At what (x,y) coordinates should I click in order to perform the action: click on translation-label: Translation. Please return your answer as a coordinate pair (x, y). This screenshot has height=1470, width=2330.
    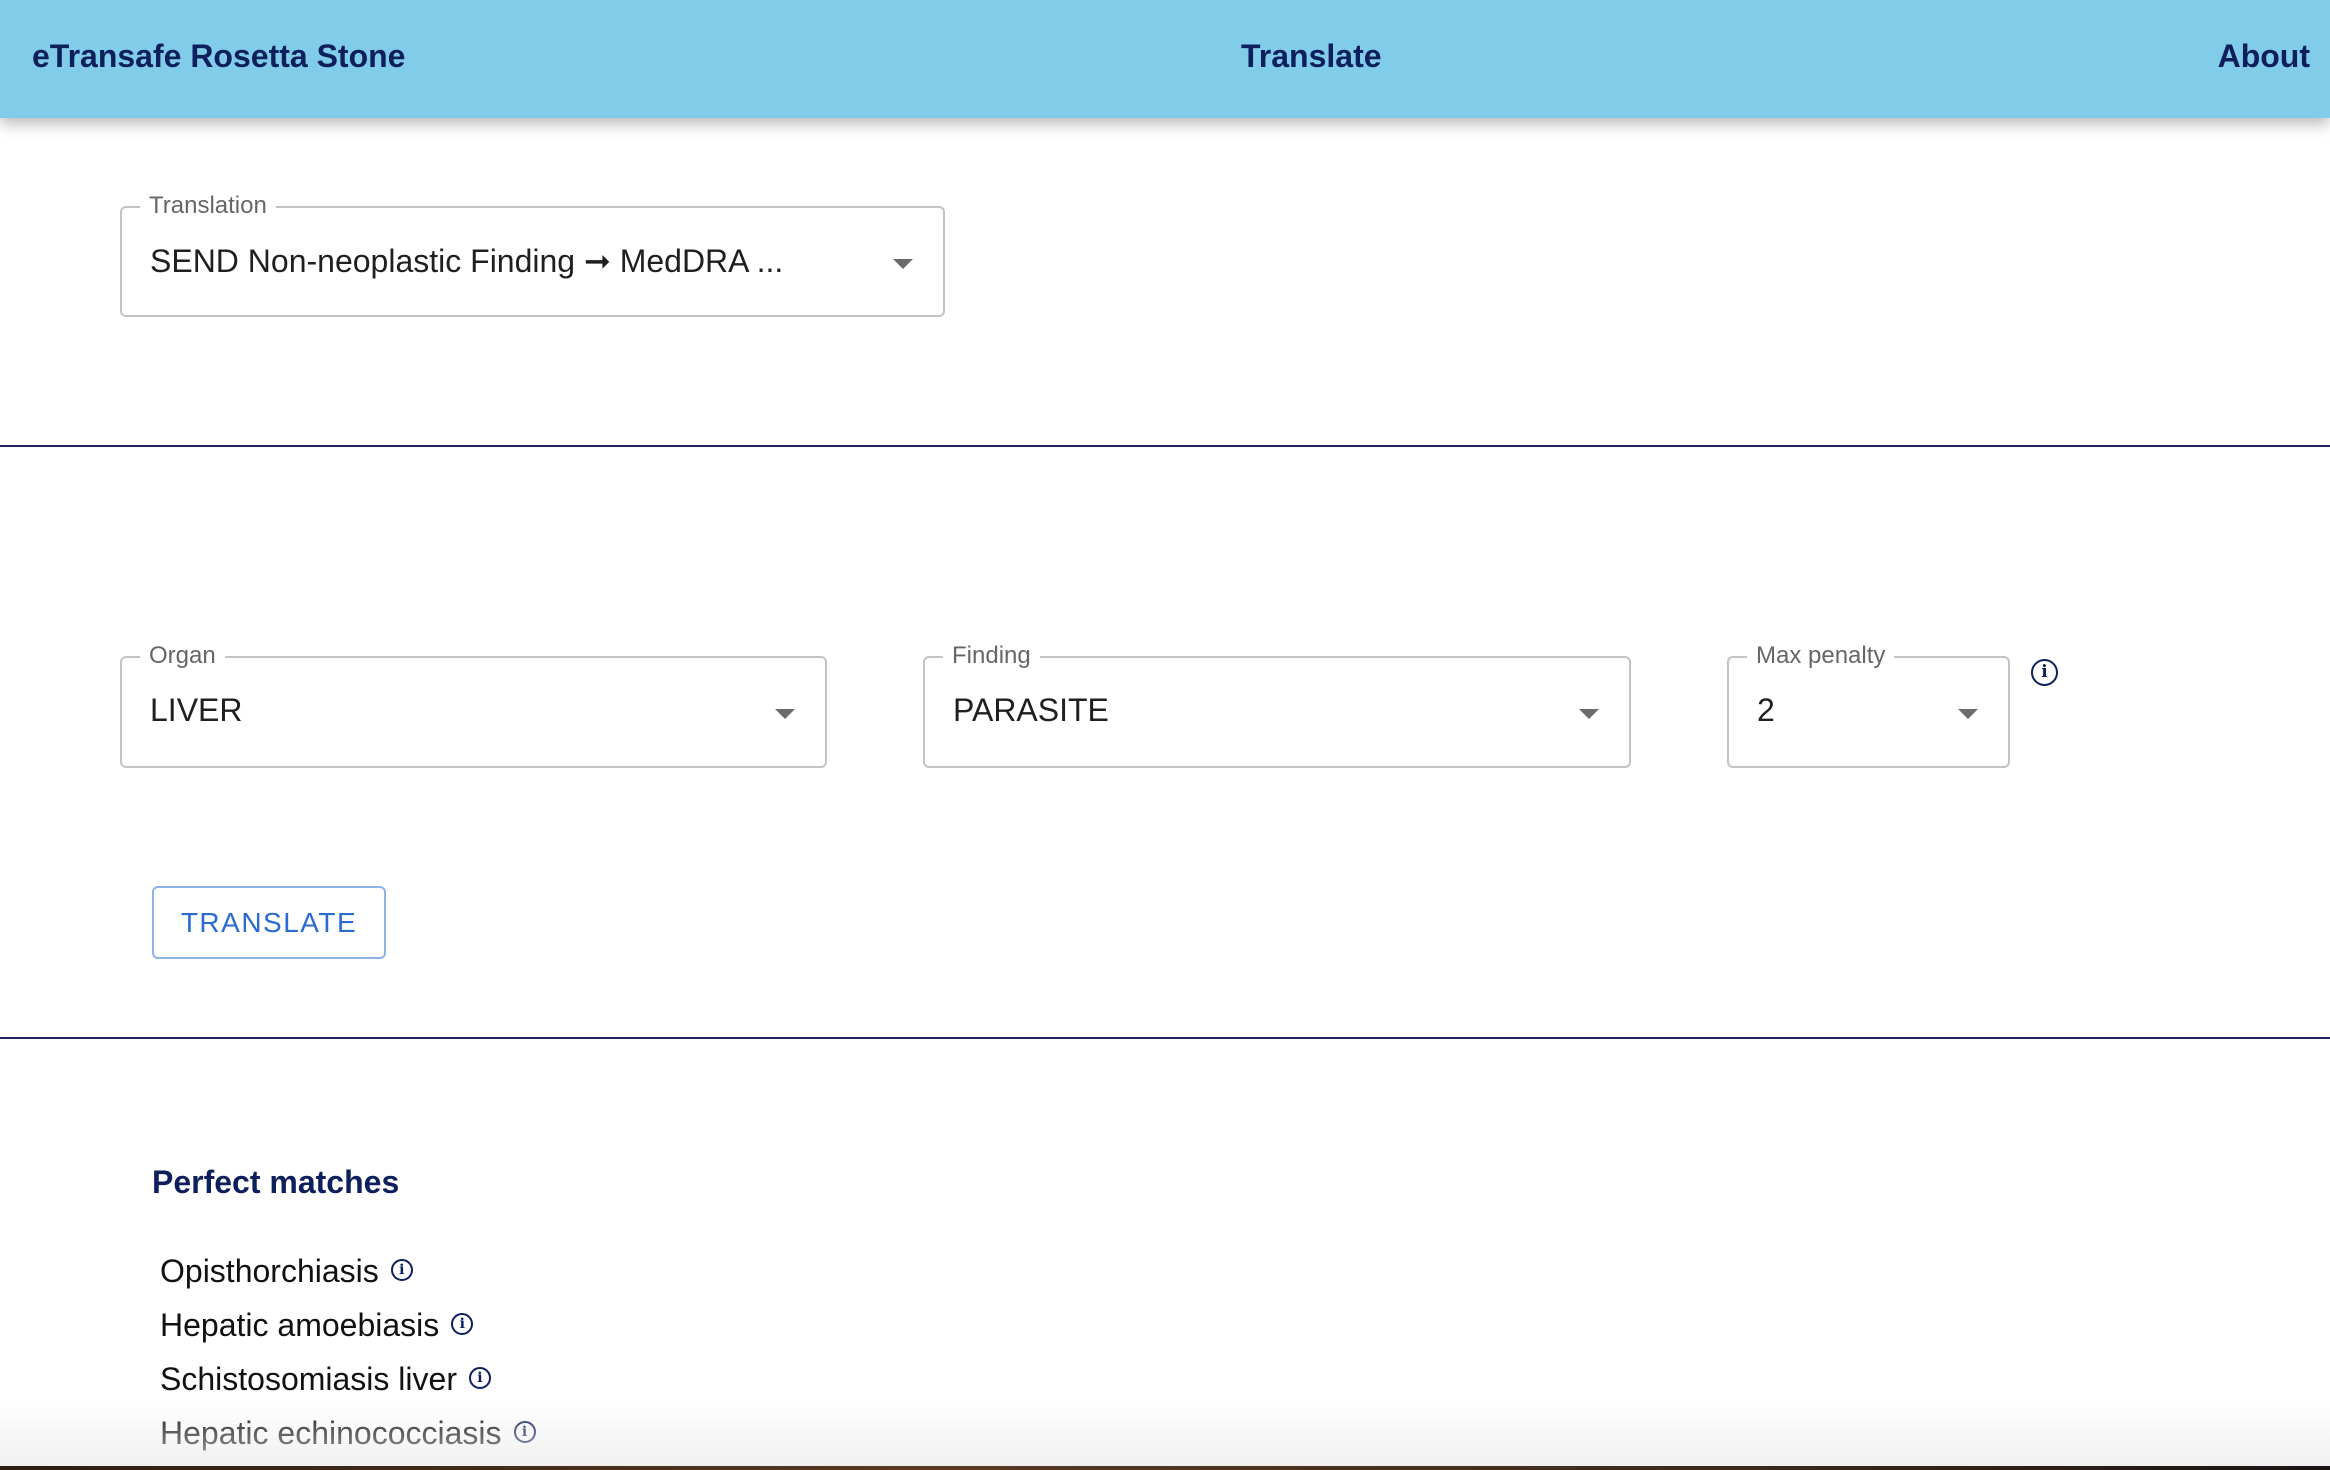
    Looking at the image, I should click on (208, 206).